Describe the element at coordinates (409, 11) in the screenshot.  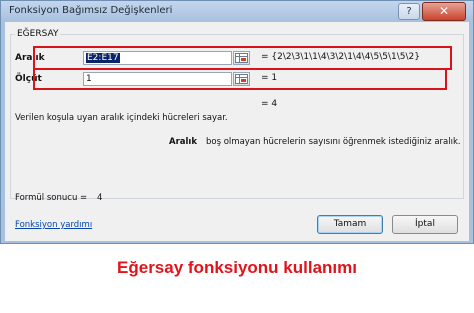
I see `help-icon: ?` at that location.